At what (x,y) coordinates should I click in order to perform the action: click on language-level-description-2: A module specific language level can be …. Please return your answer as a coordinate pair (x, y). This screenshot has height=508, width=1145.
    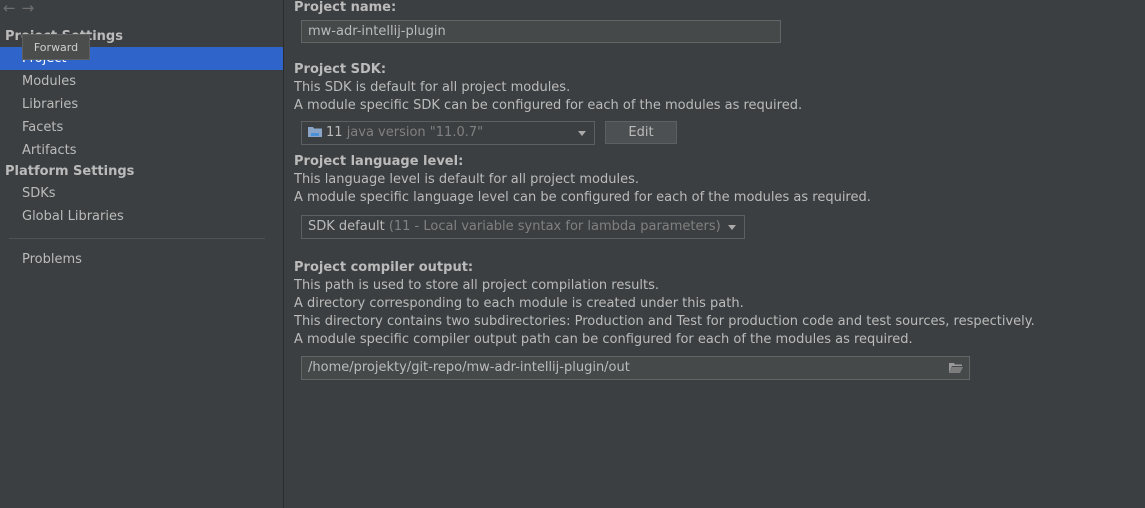
    Looking at the image, I should click on (582, 197).